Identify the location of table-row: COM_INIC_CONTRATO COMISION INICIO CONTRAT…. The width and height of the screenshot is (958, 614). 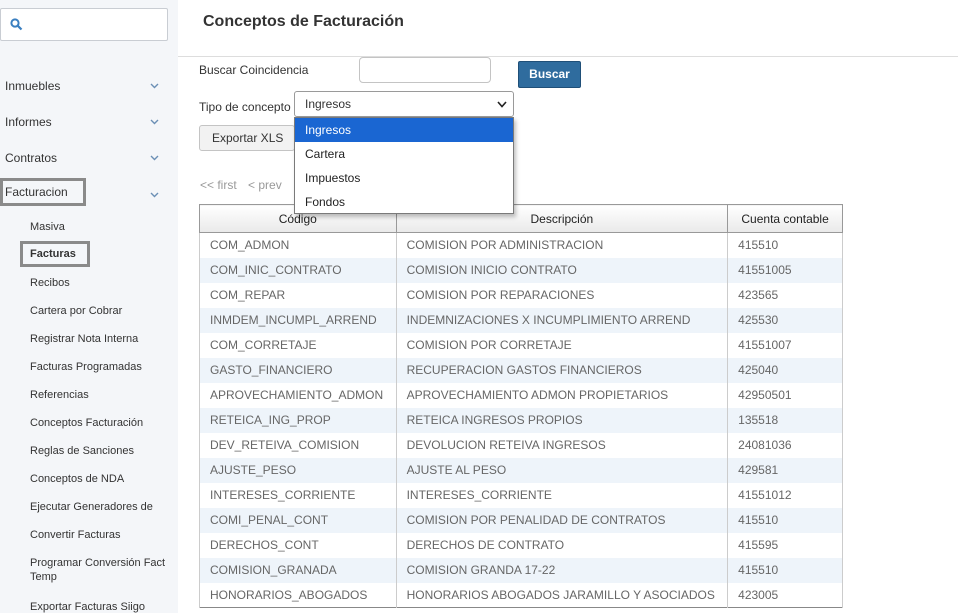
(521, 270).